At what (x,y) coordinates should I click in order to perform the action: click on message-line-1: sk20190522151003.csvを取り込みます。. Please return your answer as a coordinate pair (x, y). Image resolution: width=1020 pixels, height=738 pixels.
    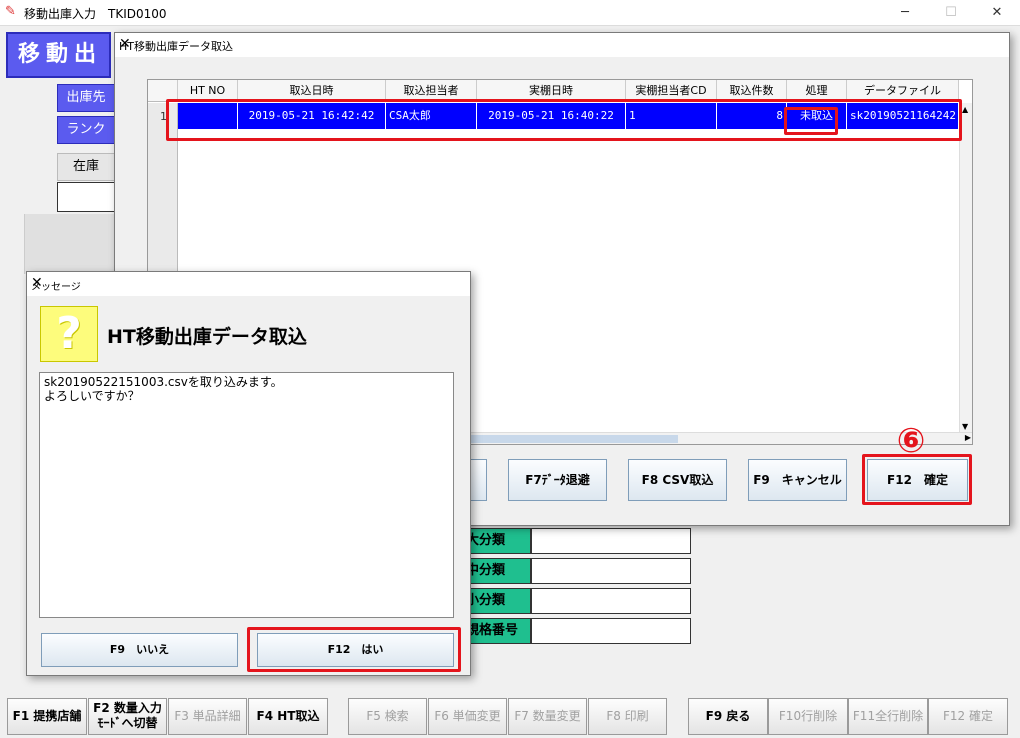
    Looking at the image, I should click on (163, 382).